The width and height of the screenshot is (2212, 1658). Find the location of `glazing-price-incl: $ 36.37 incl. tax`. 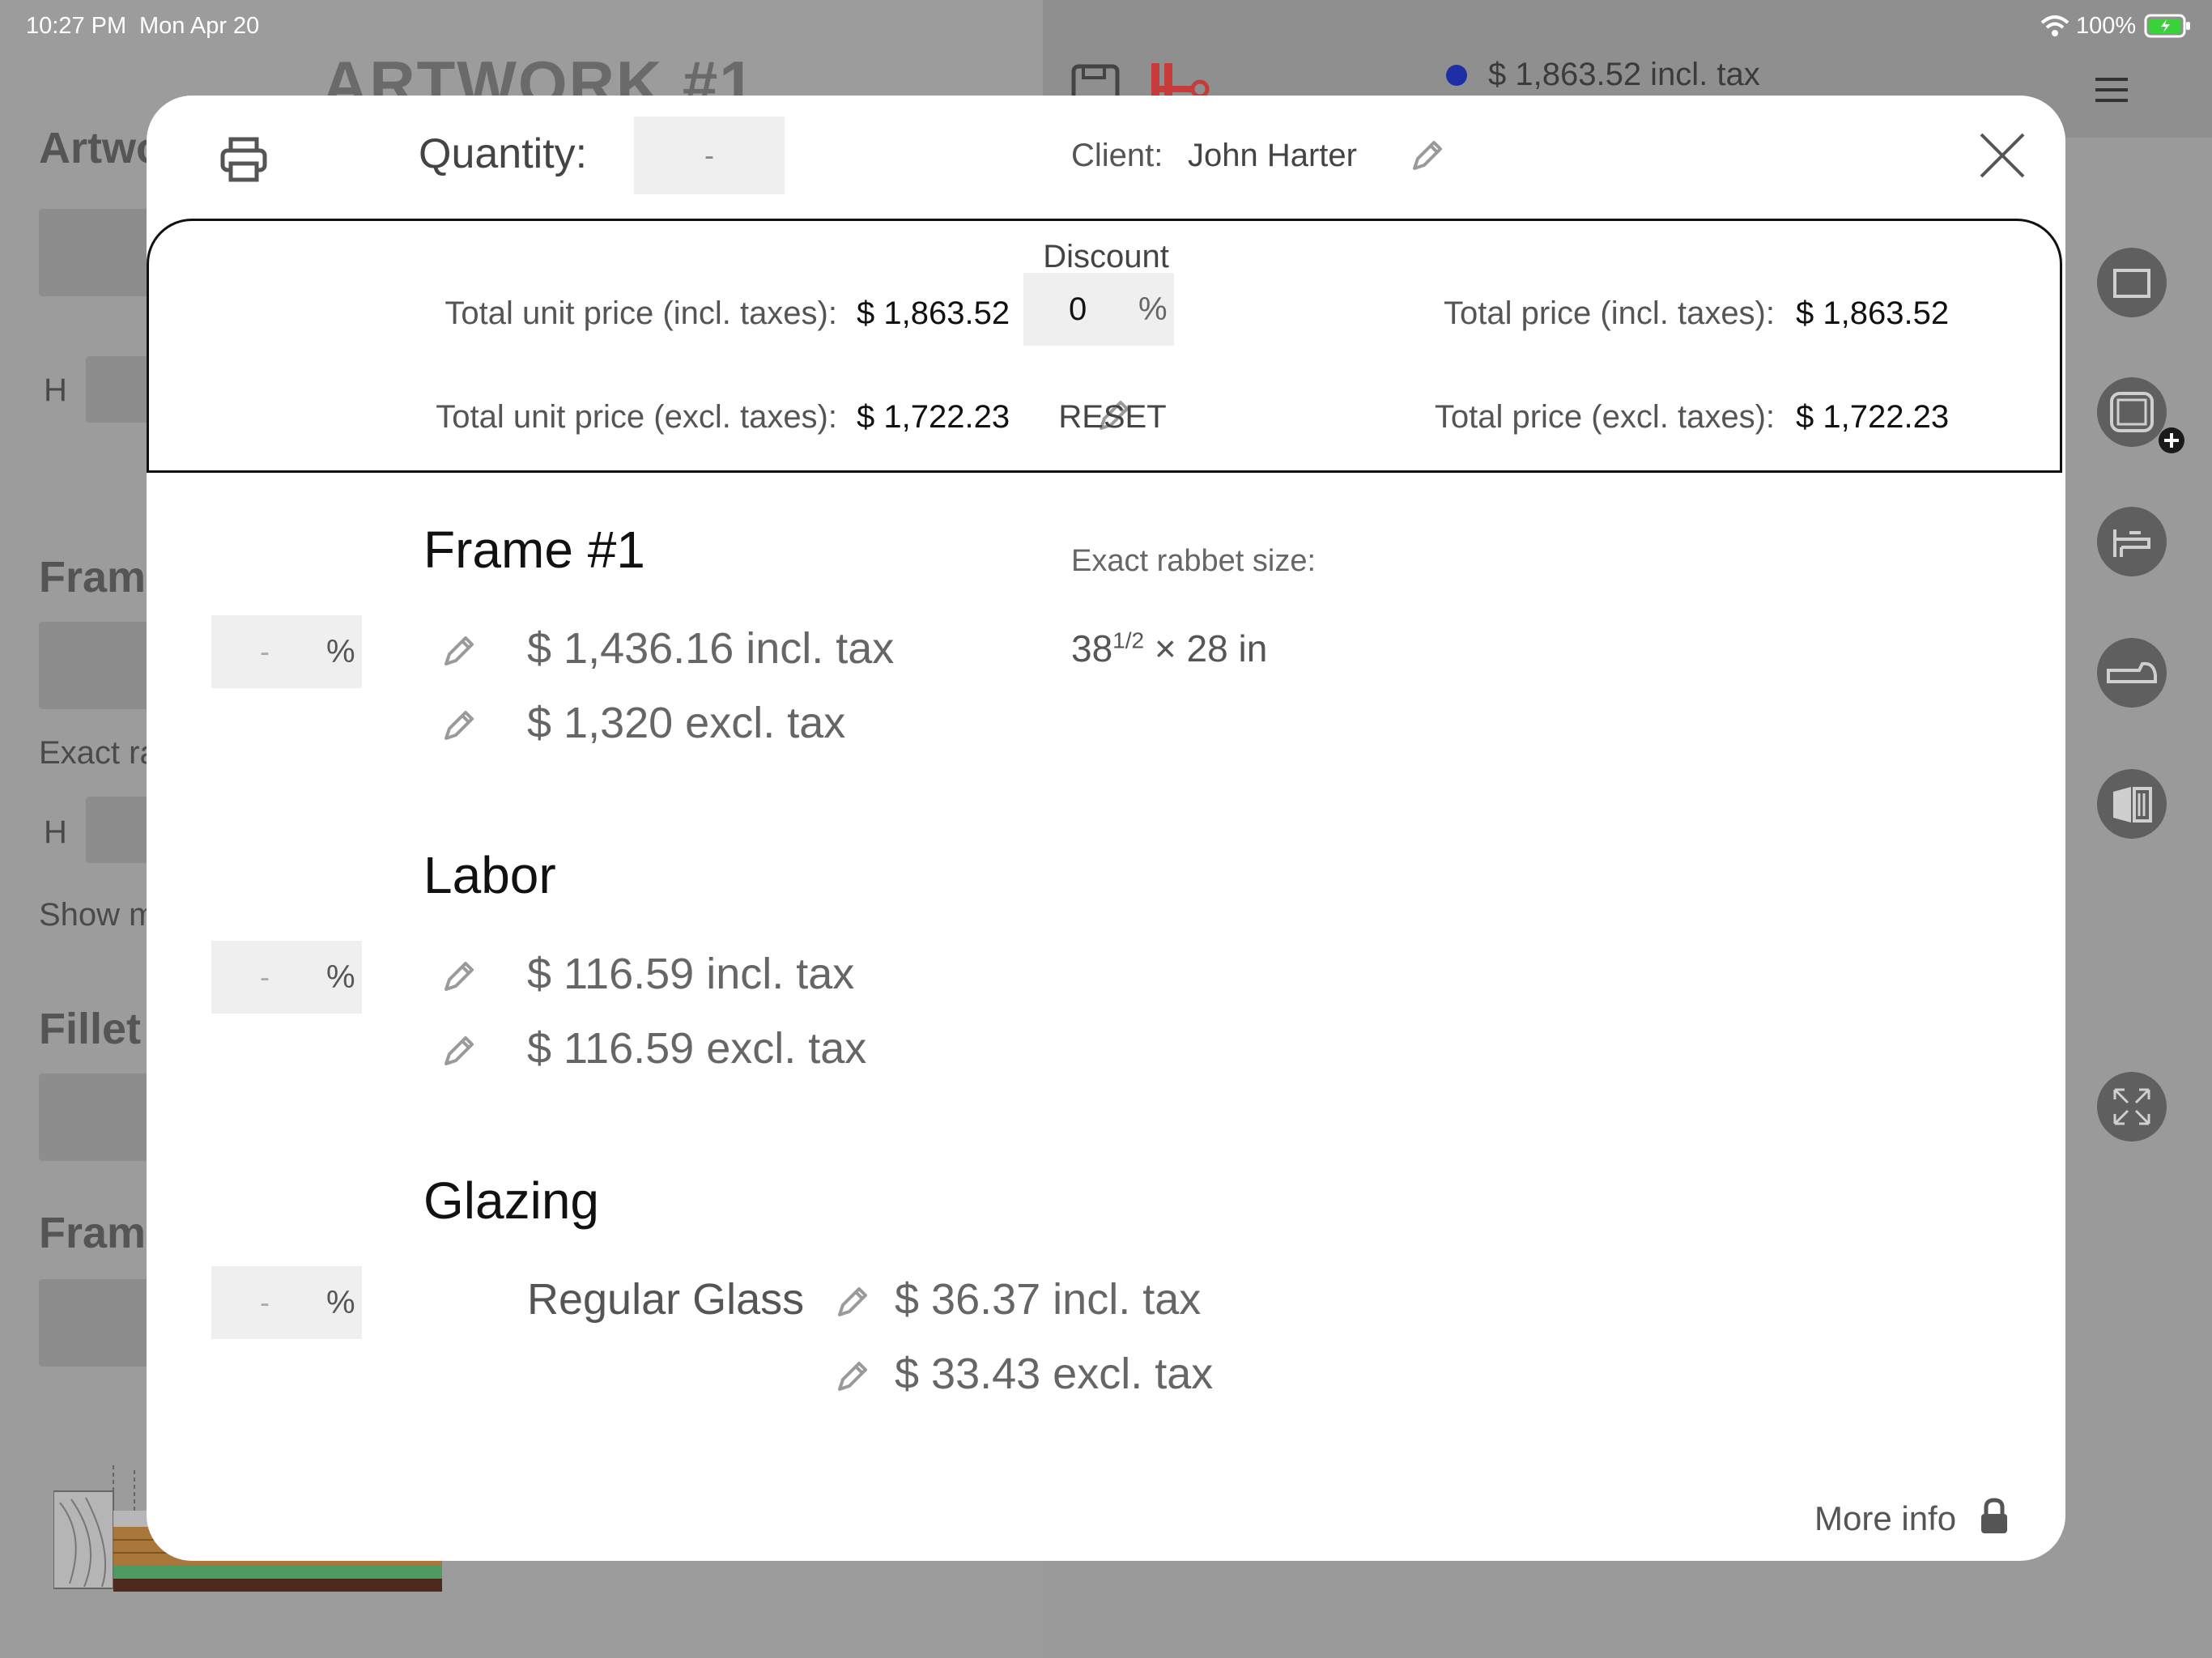

glazing-price-incl: $ 36.37 incl. tax is located at coordinates (1048, 1299).